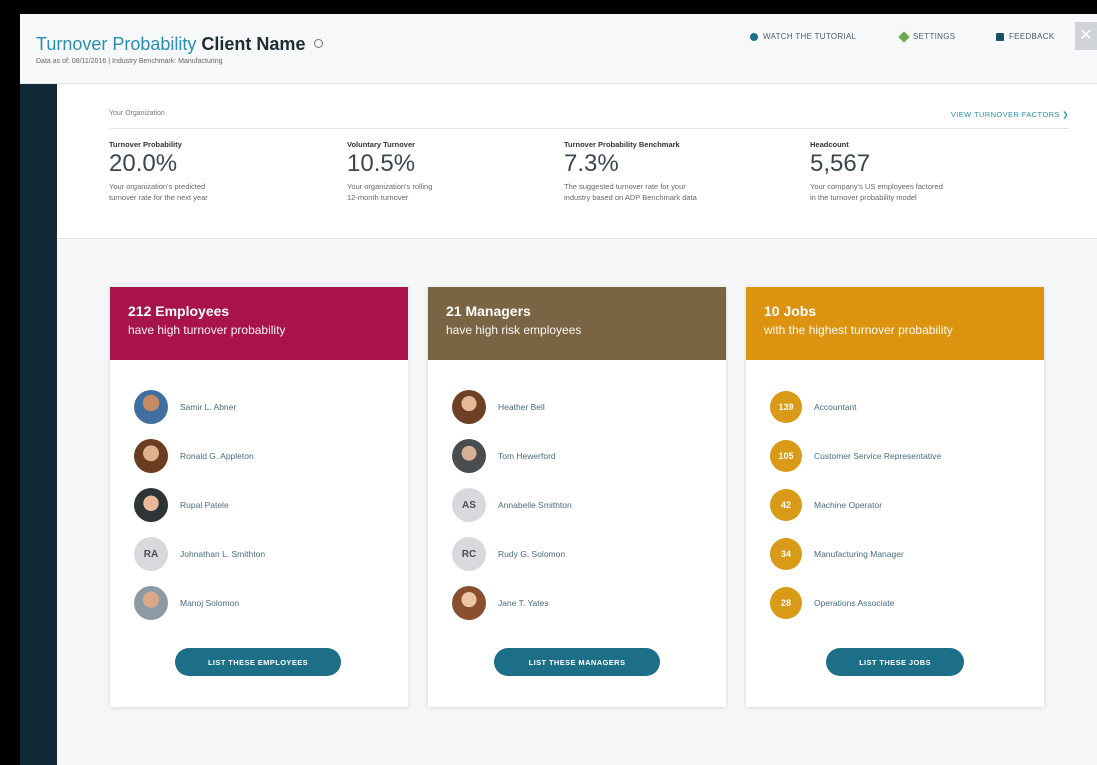 This screenshot has width=1097, height=765. Describe the element at coordinates (876, 186) in the screenshot. I see `metric-description-line: Your company's US employees factored` at that location.